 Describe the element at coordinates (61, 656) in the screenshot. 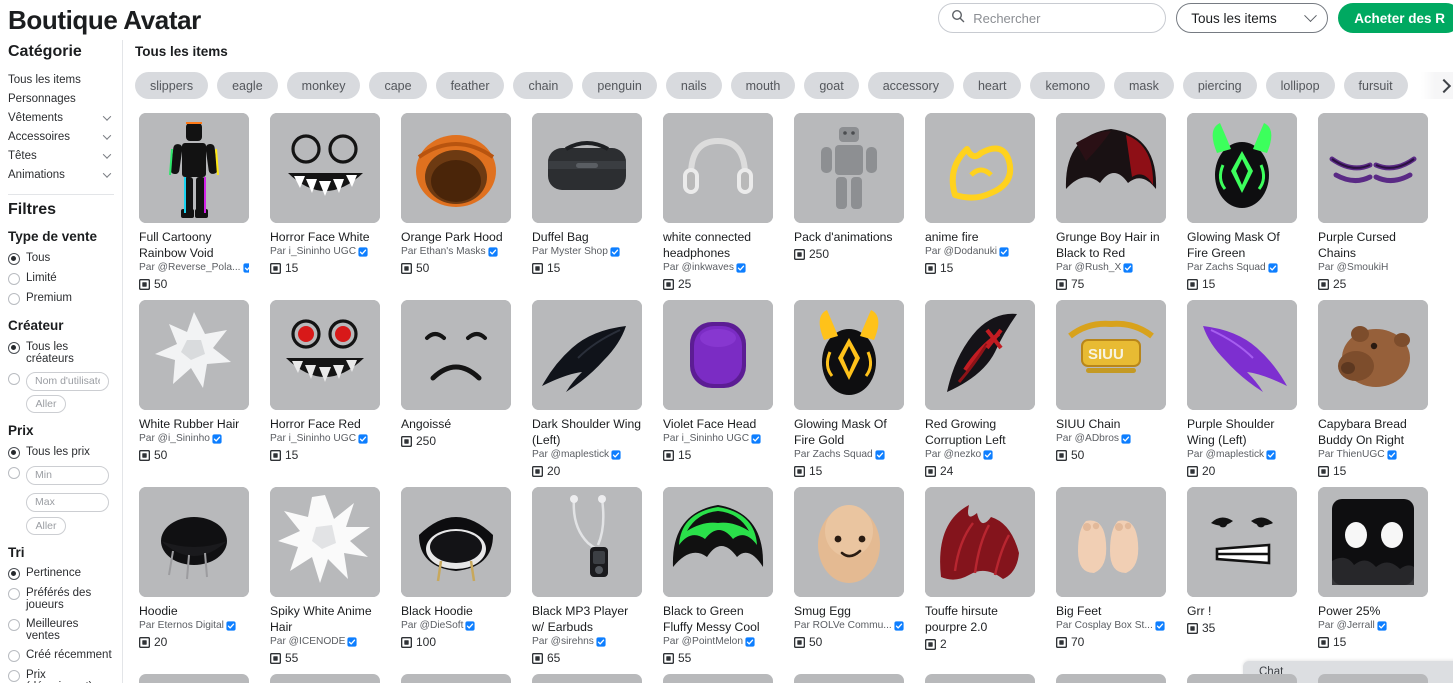

I see `radio-sort-recent: Créé récemment` at that location.